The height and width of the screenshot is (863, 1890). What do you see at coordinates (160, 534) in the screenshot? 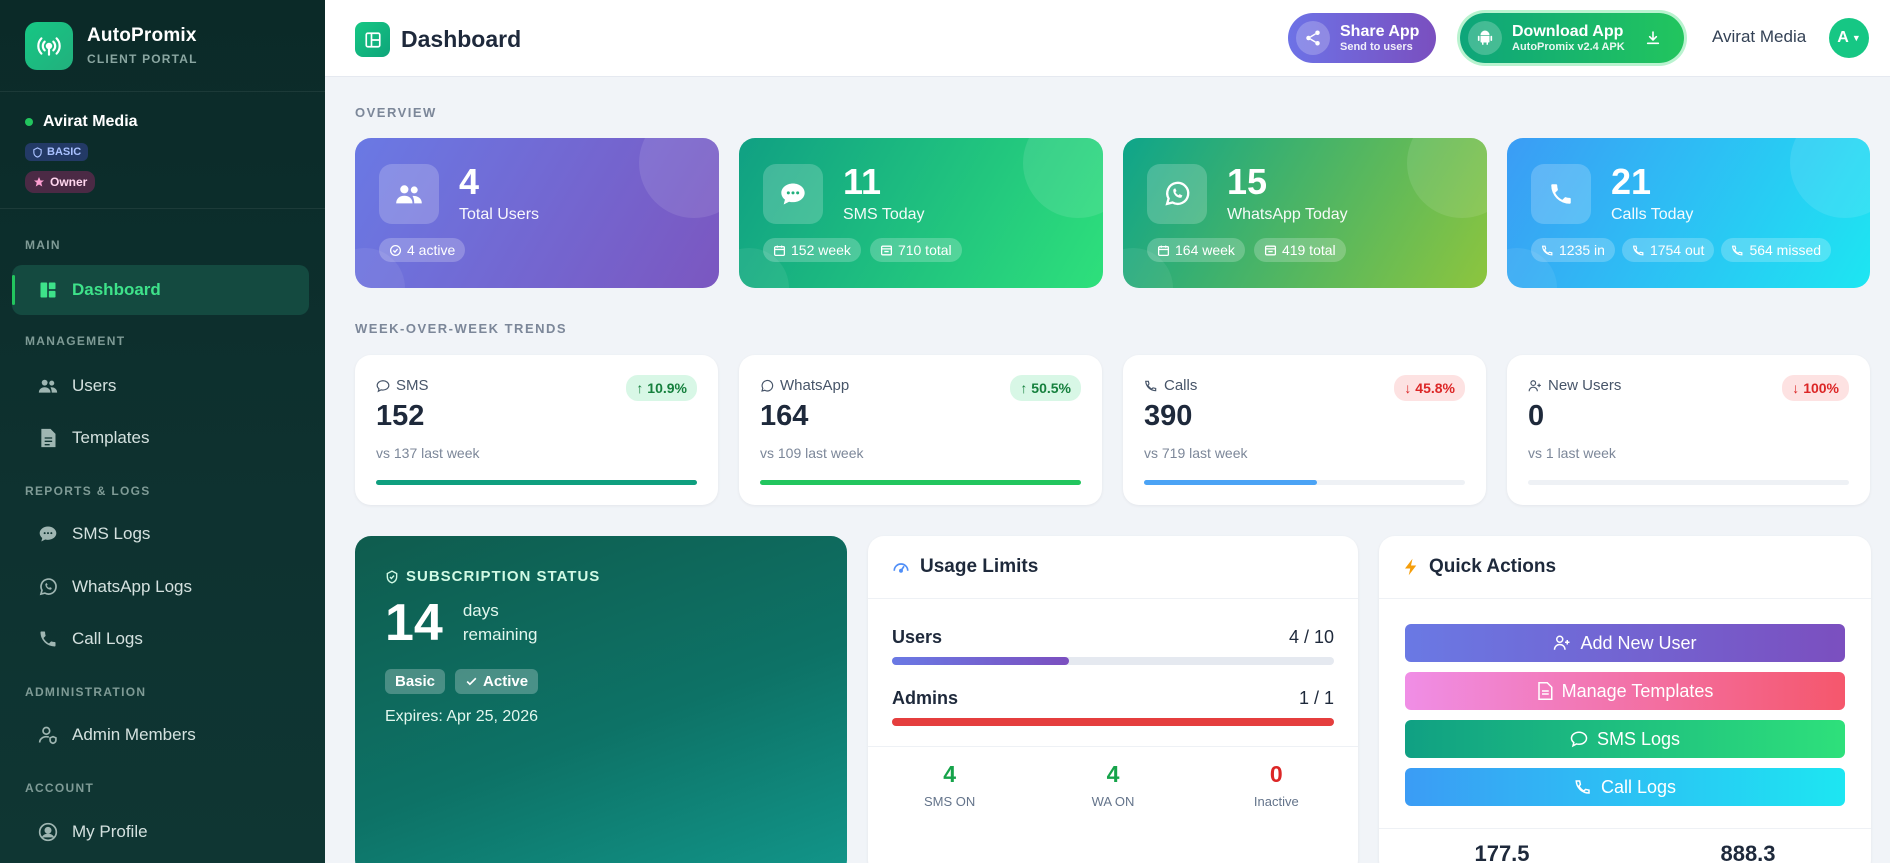
I see `nav-item-sms-logs: SMS Logs` at bounding box center [160, 534].